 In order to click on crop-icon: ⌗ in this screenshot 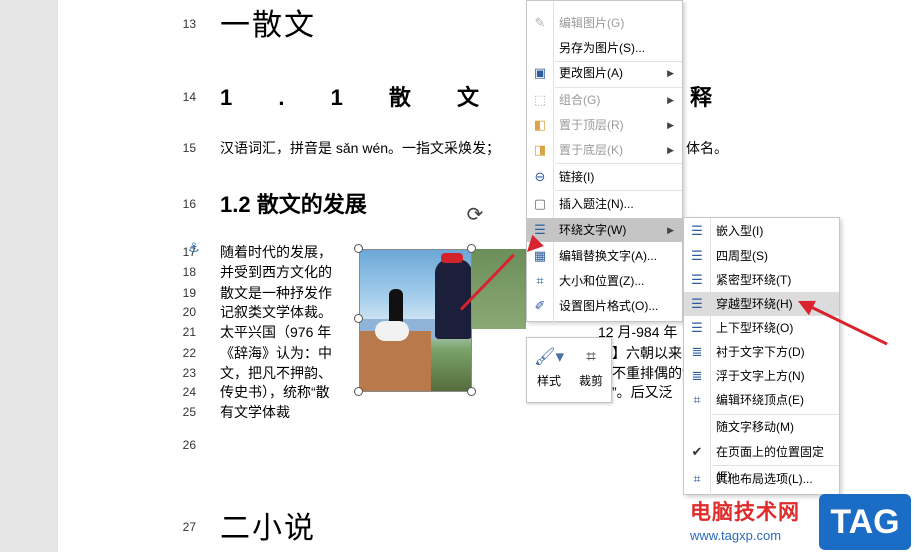, I will do `click(591, 356)`.